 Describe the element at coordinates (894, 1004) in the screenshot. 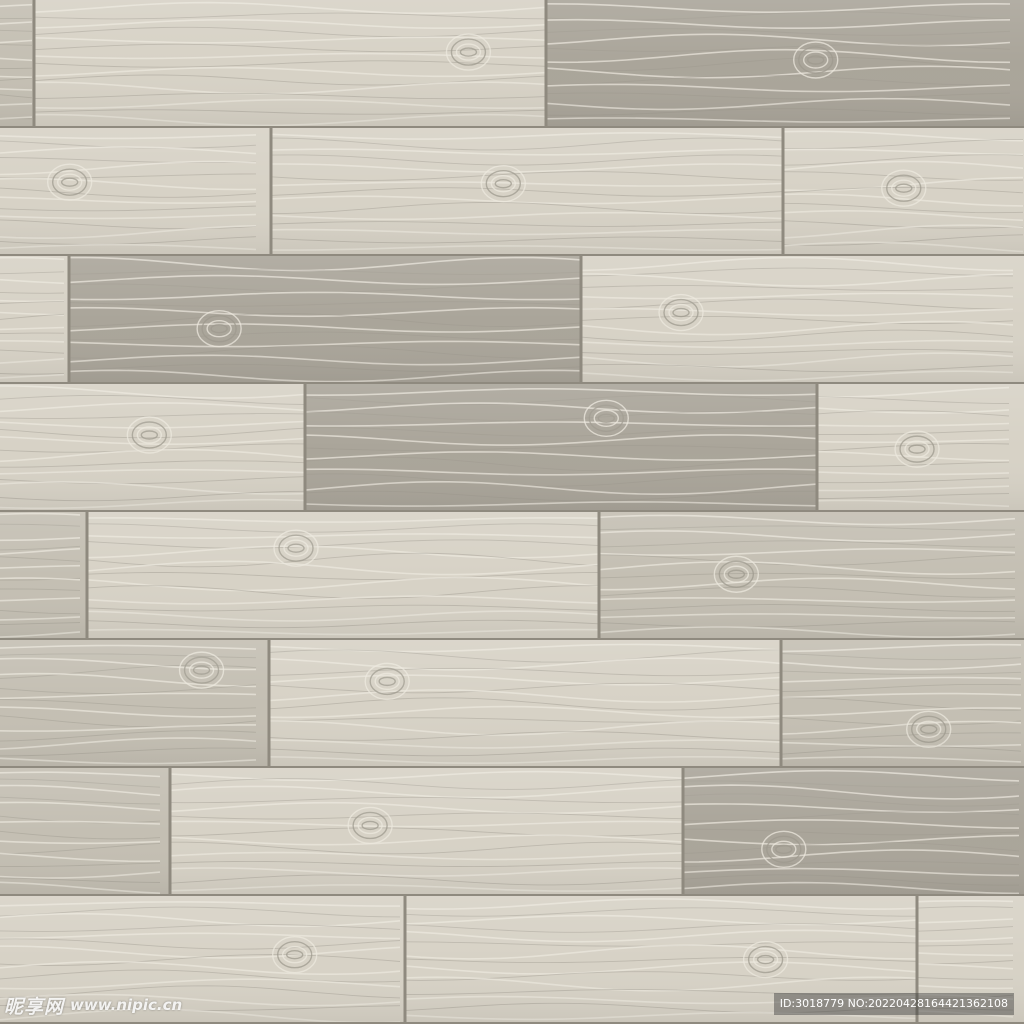

I see `watermark-id-label: ID:3018779 NO:20220428164421362108` at that location.